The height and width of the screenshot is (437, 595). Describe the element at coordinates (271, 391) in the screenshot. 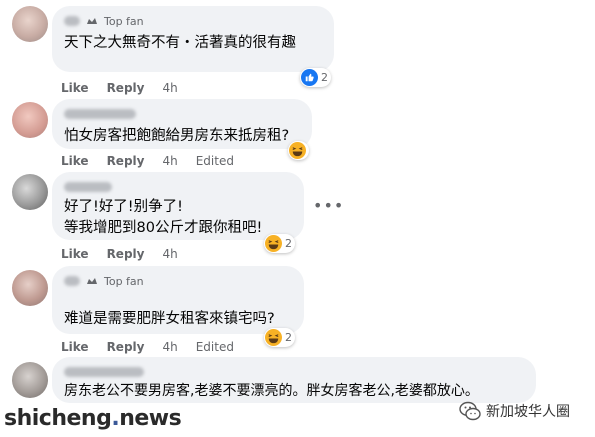

I see `comment-text: 房东老公不要男房客,老婆不要漂亮的。胖女房客老公,老婆都放心。` at that location.